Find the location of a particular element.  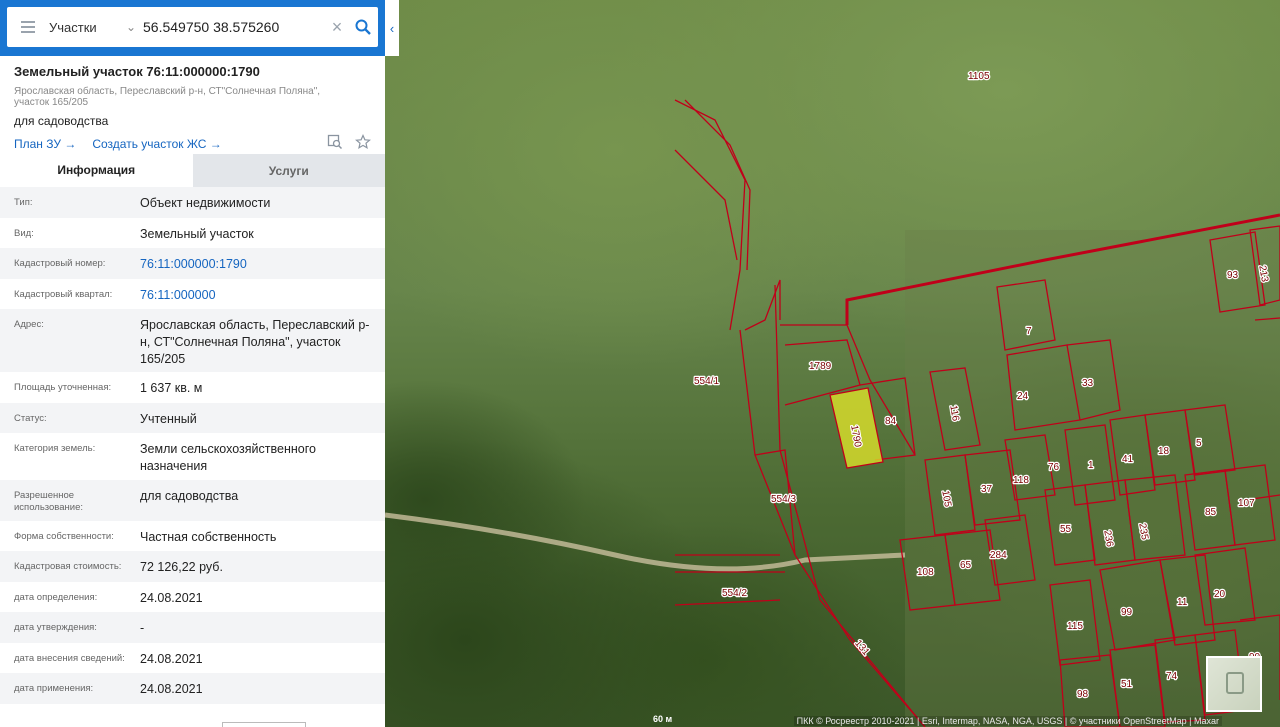

star-icon is located at coordinates (363, 143).